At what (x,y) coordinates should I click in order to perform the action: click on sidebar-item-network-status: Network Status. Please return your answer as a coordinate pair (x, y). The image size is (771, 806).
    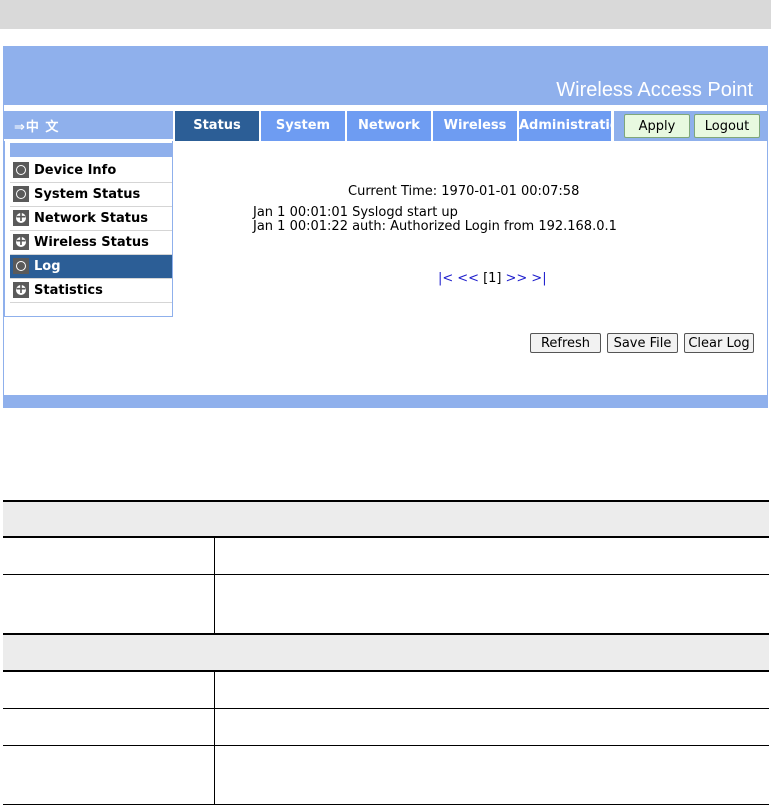
    Looking at the image, I should click on (91, 218).